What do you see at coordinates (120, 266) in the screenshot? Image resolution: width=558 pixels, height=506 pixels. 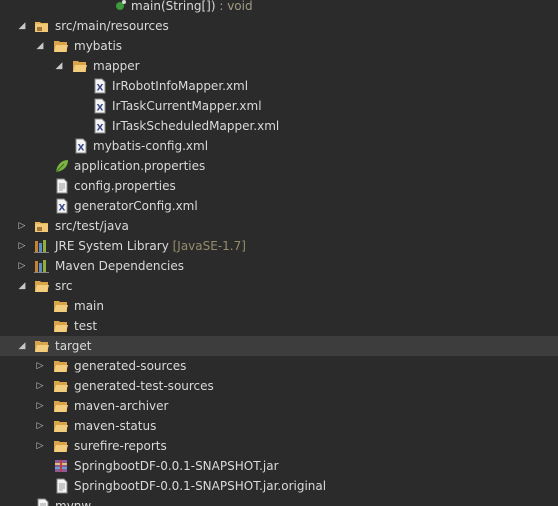 I see `tree-item-label: Maven Dependencies` at bounding box center [120, 266].